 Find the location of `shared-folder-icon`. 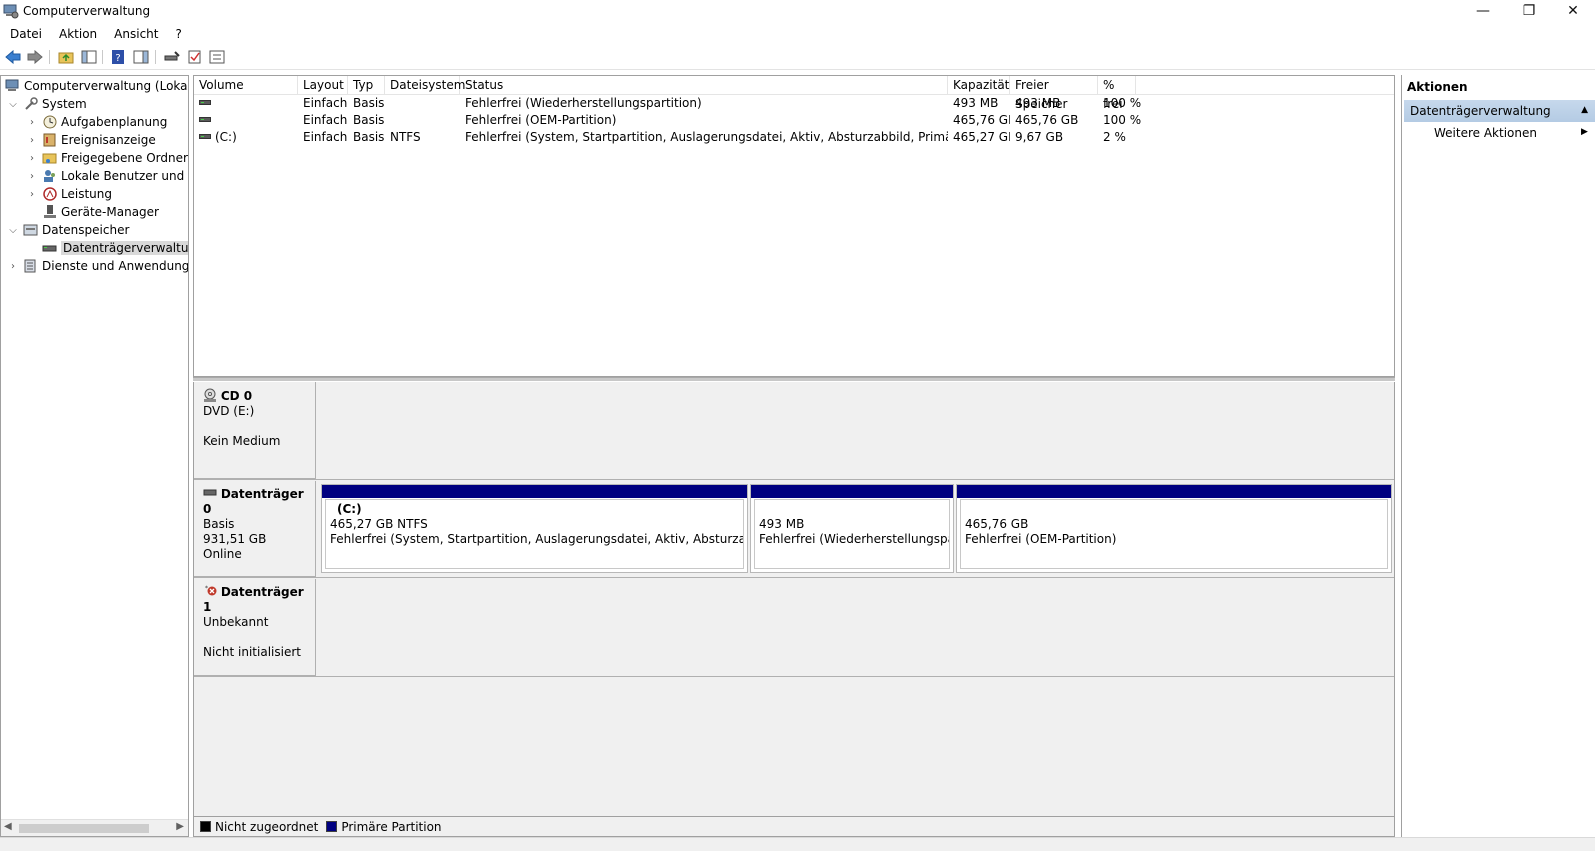

shared-folder-icon is located at coordinates (49, 158).